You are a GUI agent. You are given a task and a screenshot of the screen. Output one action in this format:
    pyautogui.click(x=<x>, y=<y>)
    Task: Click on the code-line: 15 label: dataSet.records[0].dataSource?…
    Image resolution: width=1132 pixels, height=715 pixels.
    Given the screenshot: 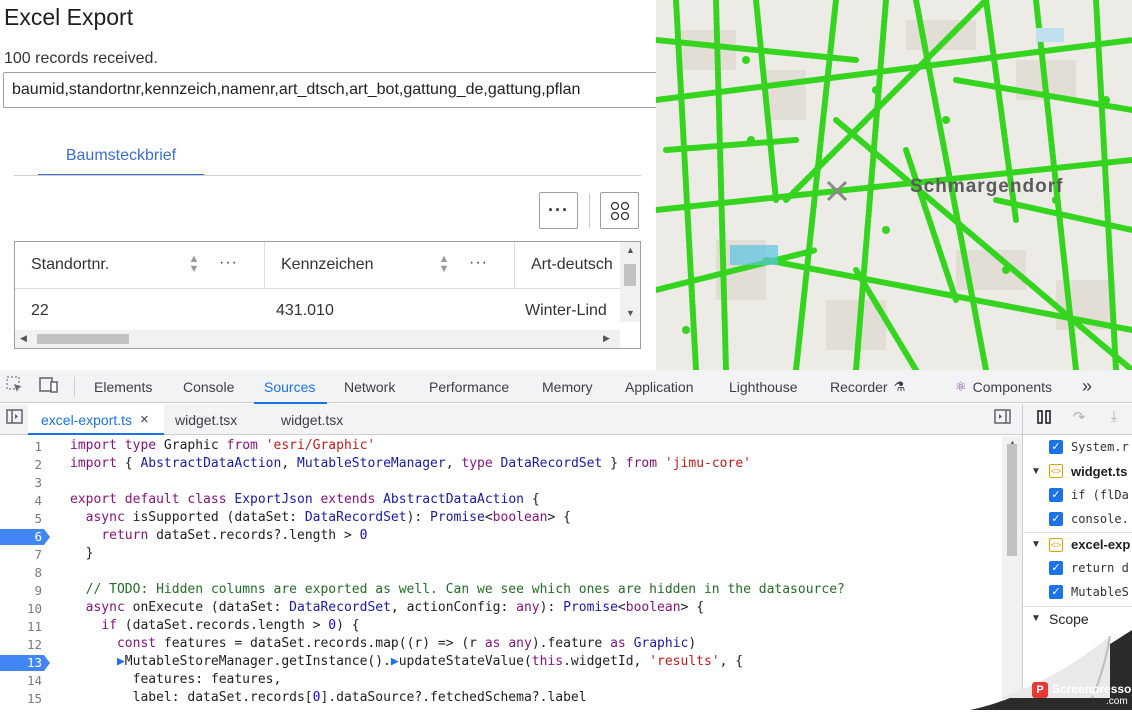 What is the action you would take?
    pyautogui.click(x=500, y=699)
    